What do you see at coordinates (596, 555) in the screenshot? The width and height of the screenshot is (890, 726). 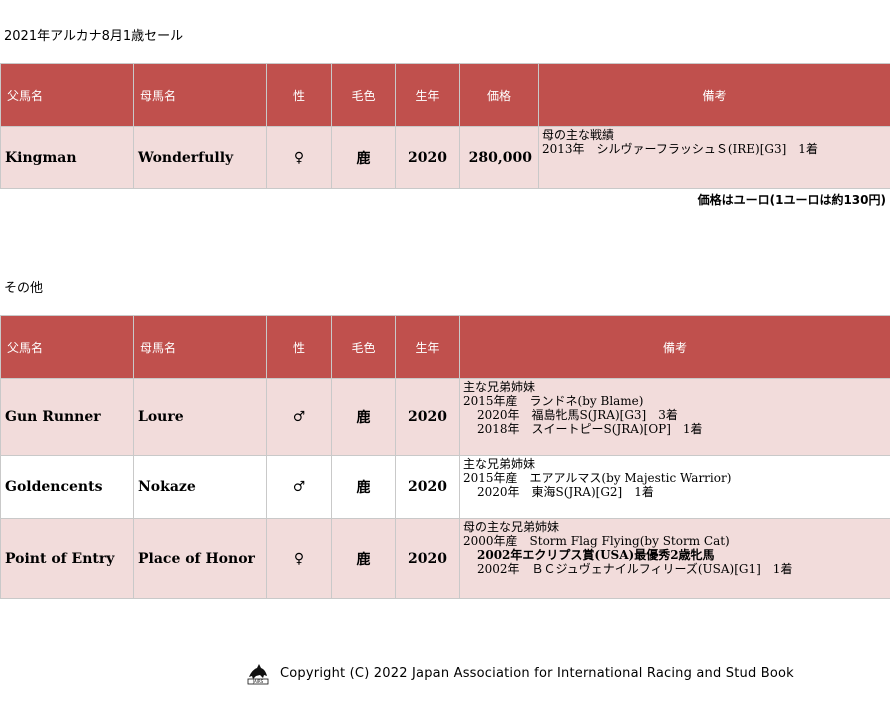 I see `note-line: 2002年エクリプス賞(USA)最優秀2歳牝馬` at bounding box center [596, 555].